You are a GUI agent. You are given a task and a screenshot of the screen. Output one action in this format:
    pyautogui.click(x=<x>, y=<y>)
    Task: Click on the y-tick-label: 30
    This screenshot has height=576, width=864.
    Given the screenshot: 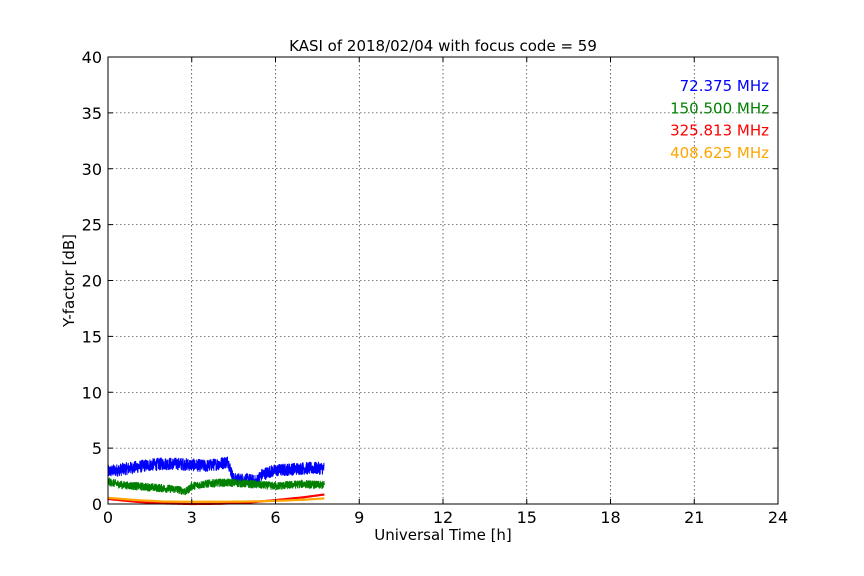 What is the action you would take?
    pyautogui.click(x=92, y=169)
    